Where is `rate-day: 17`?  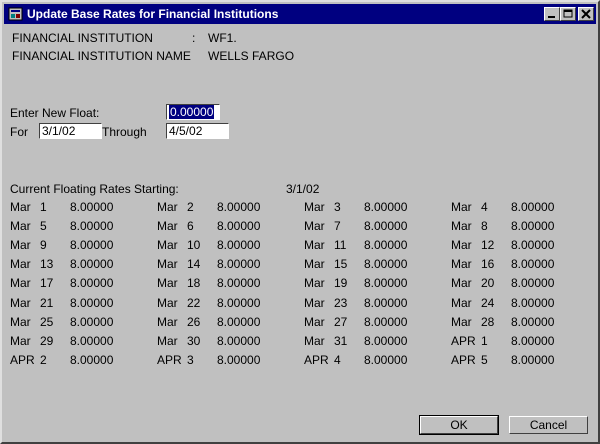
rate-day: 17 is located at coordinates (47, 283).